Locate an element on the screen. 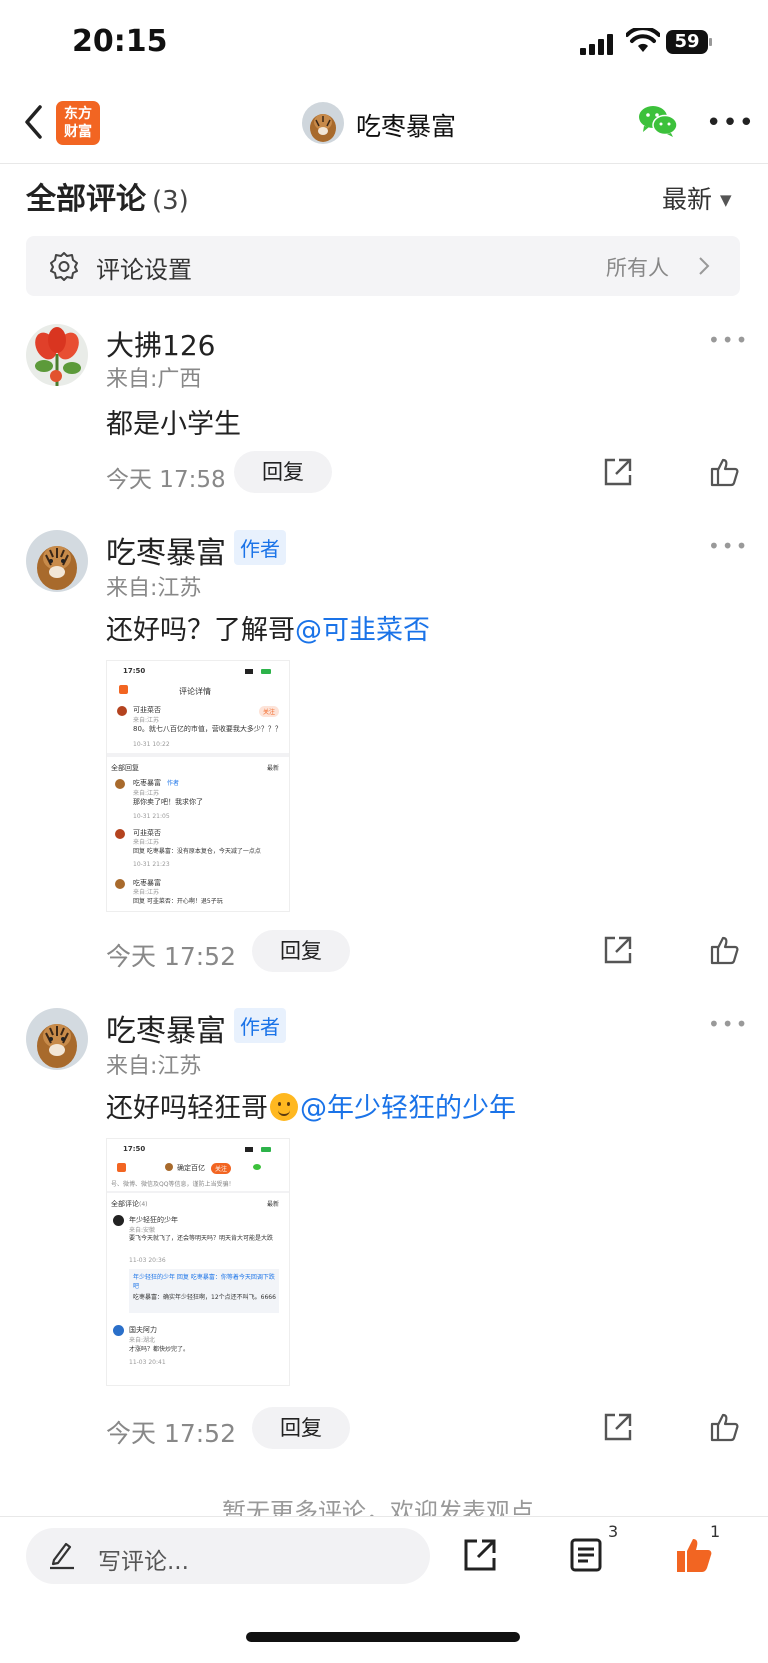 This screenshot has height=1663, width=768. image-title: 评论详情 is located at coordinates (195, 691).